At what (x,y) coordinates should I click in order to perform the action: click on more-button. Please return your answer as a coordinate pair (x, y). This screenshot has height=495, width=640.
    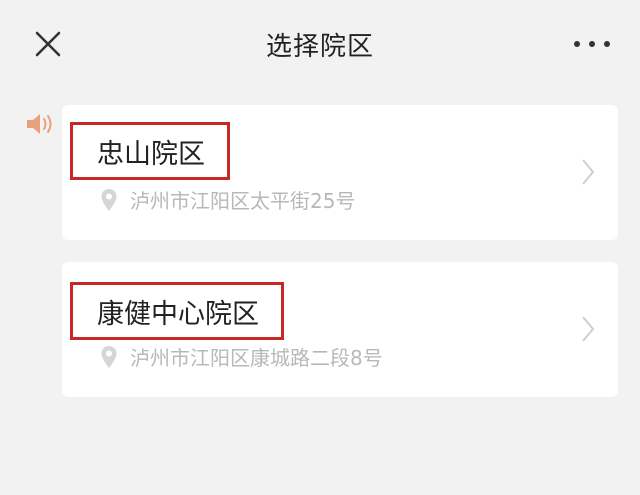
    Looking at the image, I should click on (592, 44).